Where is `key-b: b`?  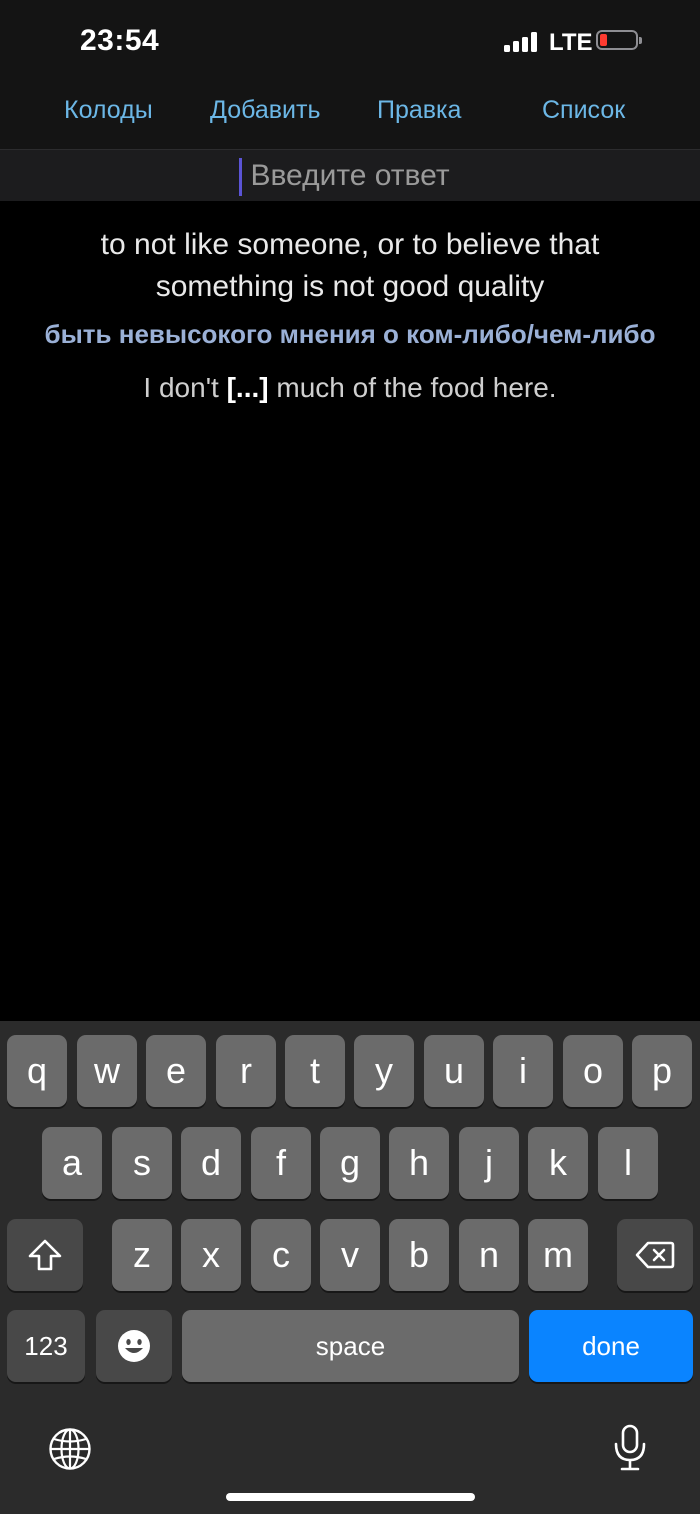 key-b: b is located at coordinates (419, 1255).